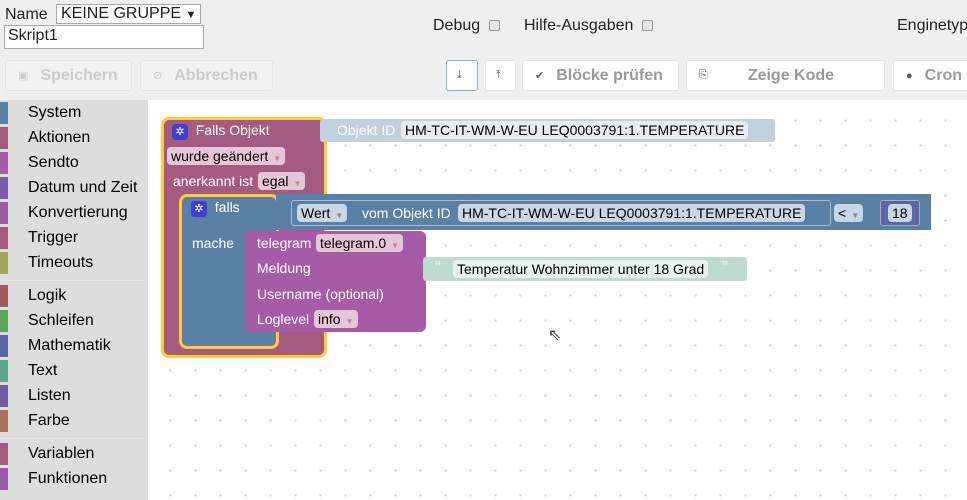 The width and height of the screenshot is (967, 500). What do you see at coordinates (791, 75) in the screenshot?
I see `show-code-label: Zeige Kode` at bounding box center [791, 75].